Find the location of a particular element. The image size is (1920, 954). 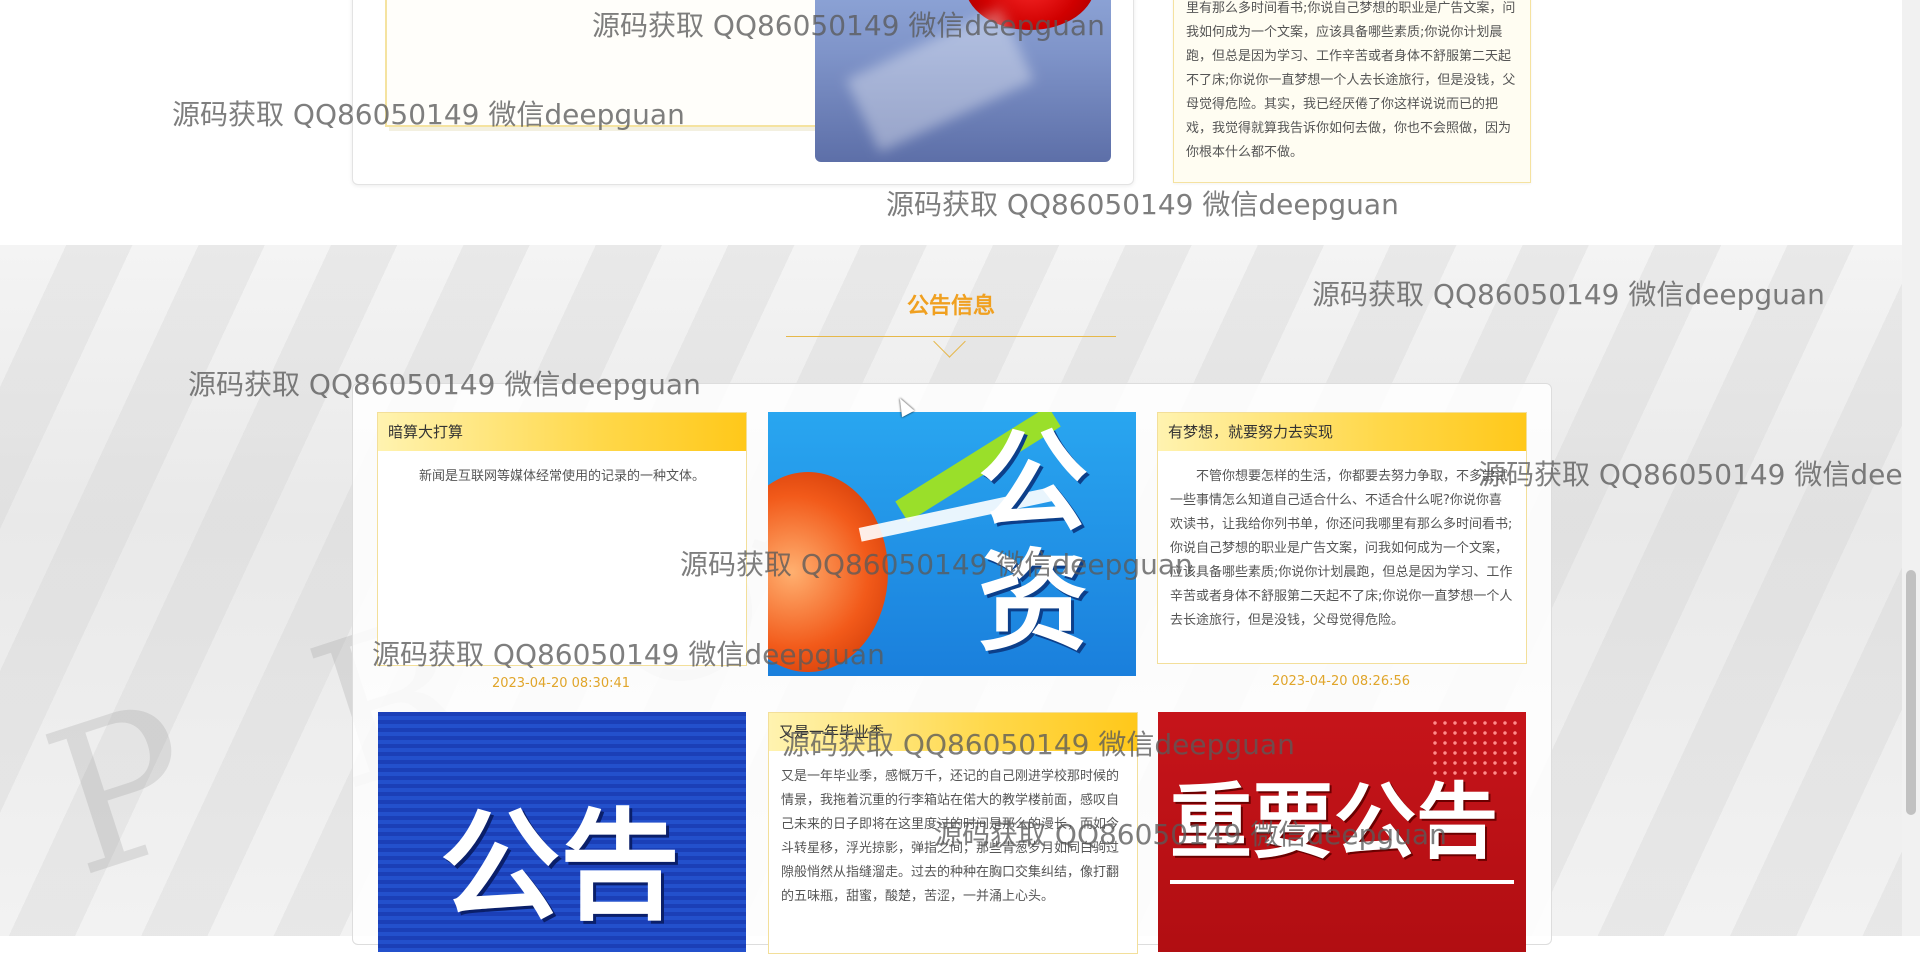

notice-title: 暗算大打算 is located at coordinates (562, 432).